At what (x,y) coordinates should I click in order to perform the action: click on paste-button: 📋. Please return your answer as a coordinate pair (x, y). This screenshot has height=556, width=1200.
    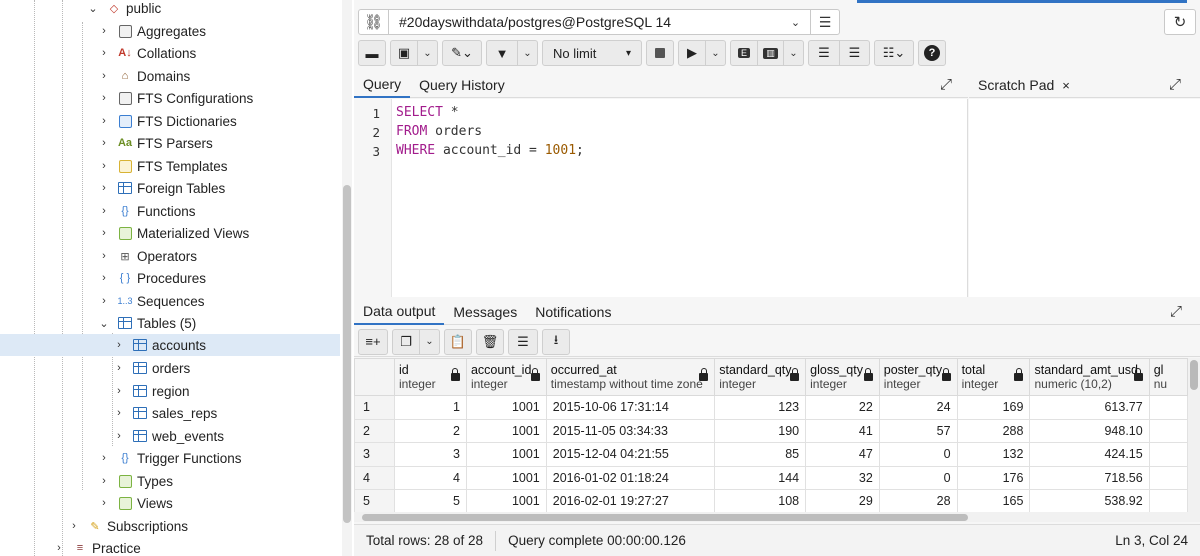
    Looking at the image, I should click on (458, 341).